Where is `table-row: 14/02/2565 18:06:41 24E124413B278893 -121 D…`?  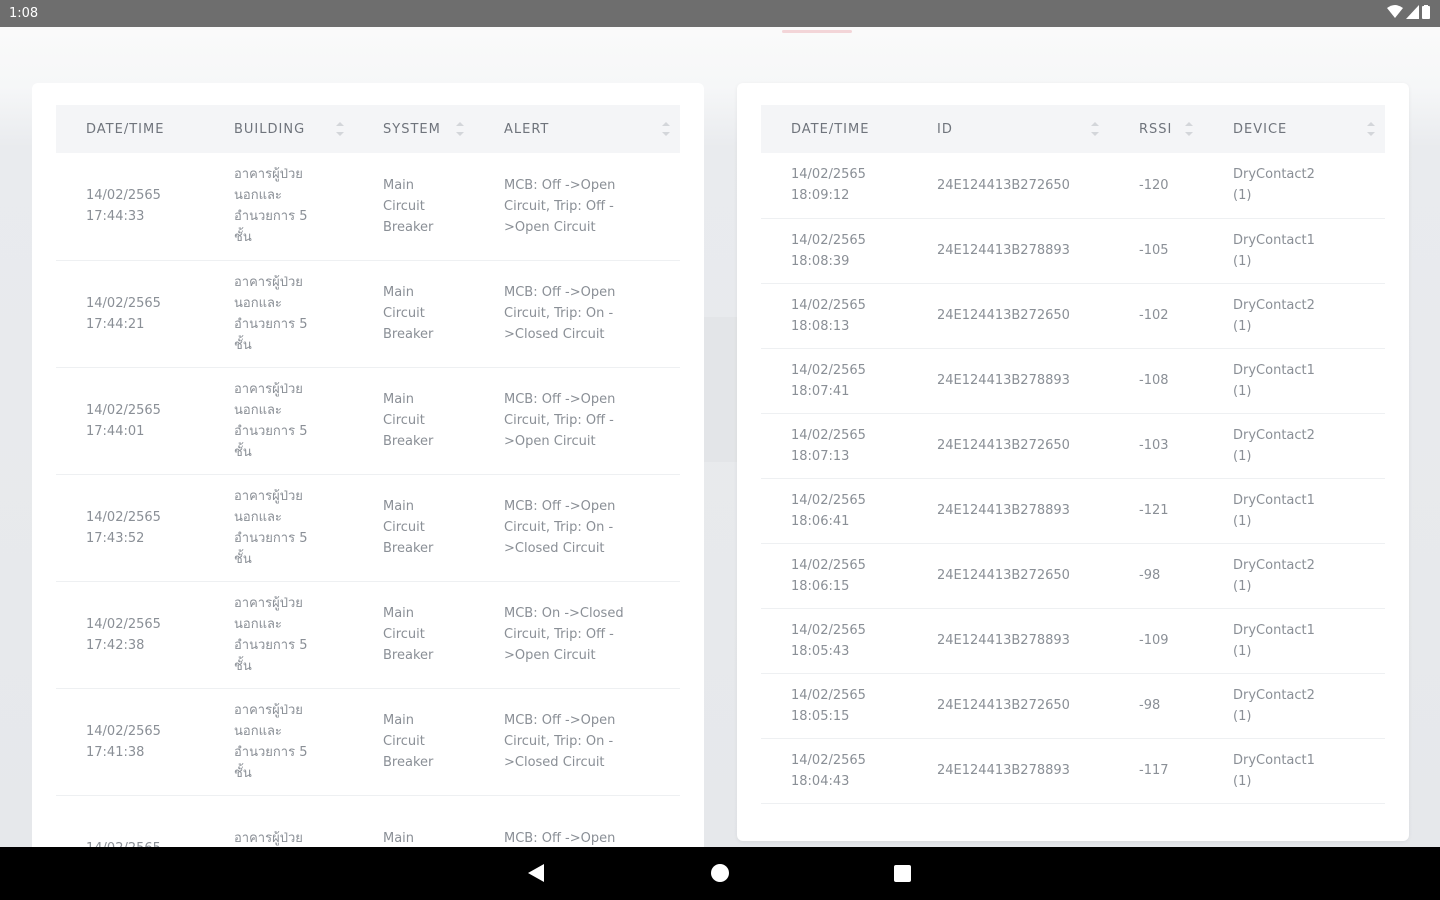
table-row: 14/02/2565 18:06:41 24E124413B278893 -121 D… is located at coordinates (1073, 511).